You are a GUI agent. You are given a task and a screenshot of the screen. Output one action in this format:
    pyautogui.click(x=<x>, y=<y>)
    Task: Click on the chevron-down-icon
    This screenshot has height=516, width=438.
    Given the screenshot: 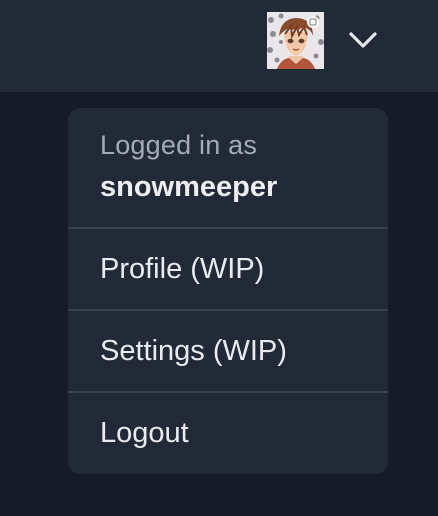 What is the action you would take?
    pyautogui.click(x=363, y=40)
    